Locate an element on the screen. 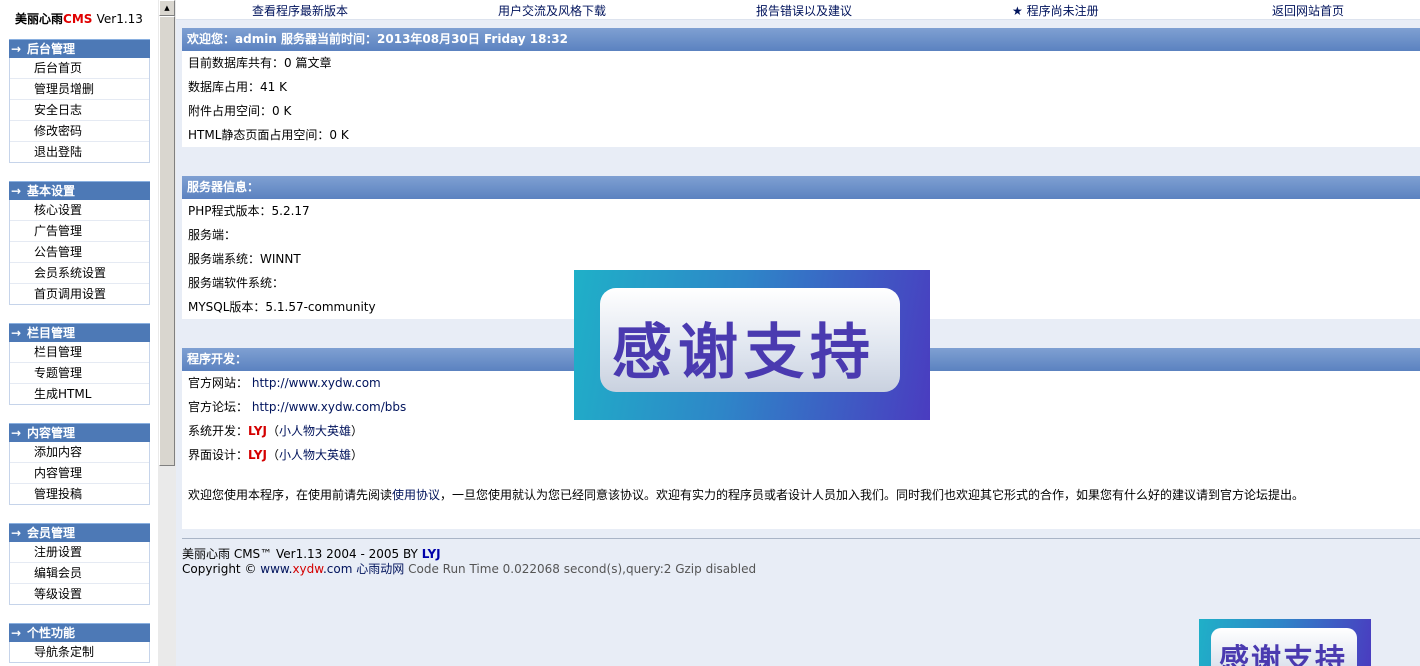  menu-item-member-system: 会员系统设置 is located at coordinates (79, 273).